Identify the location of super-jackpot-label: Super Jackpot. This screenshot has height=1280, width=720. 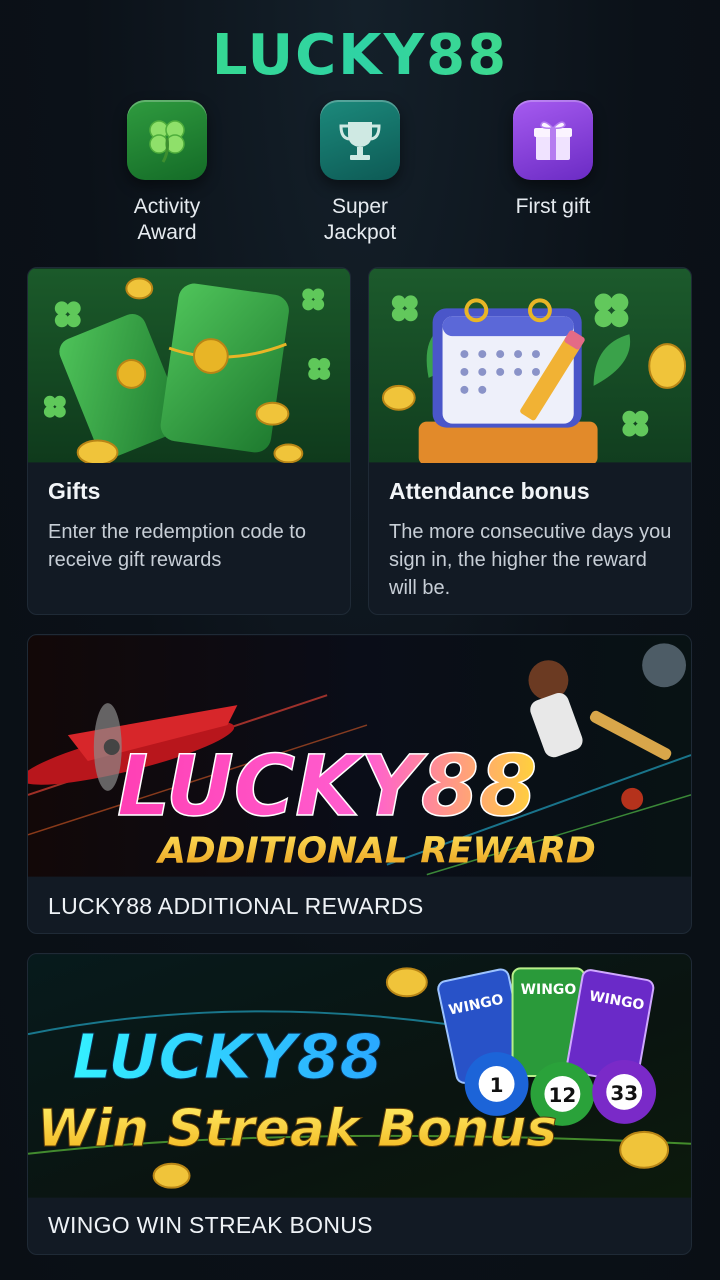
(360, 219).